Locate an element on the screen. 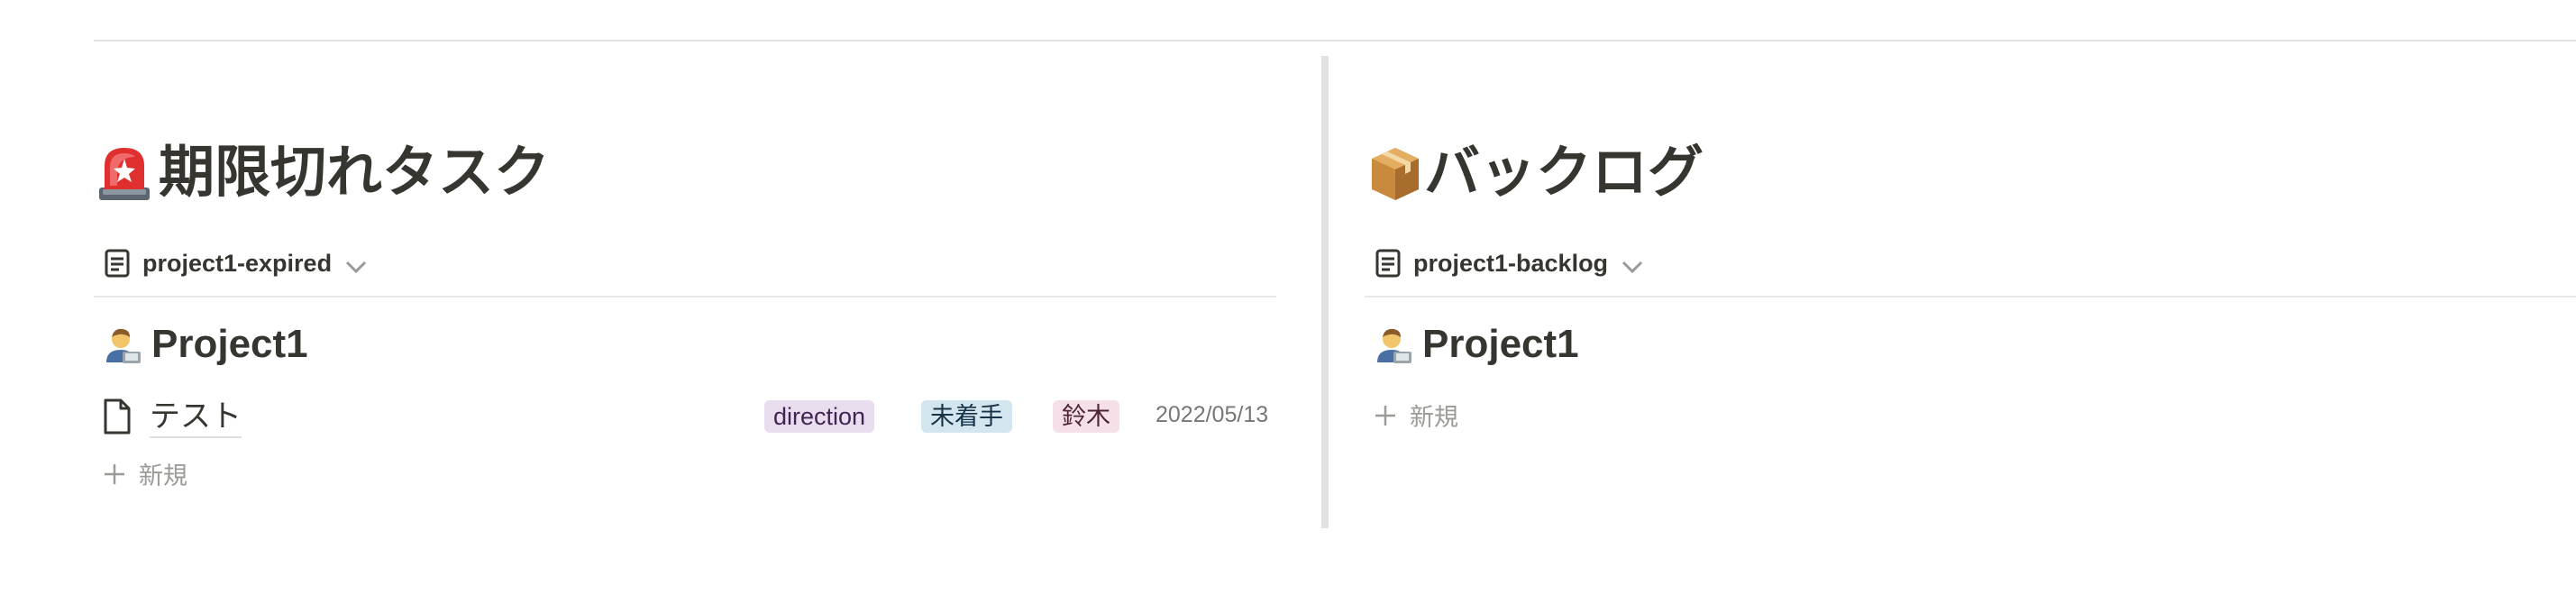 The height and width of the screenshot is (595, 2576). column-divider is located at coordinates (1325, 292).